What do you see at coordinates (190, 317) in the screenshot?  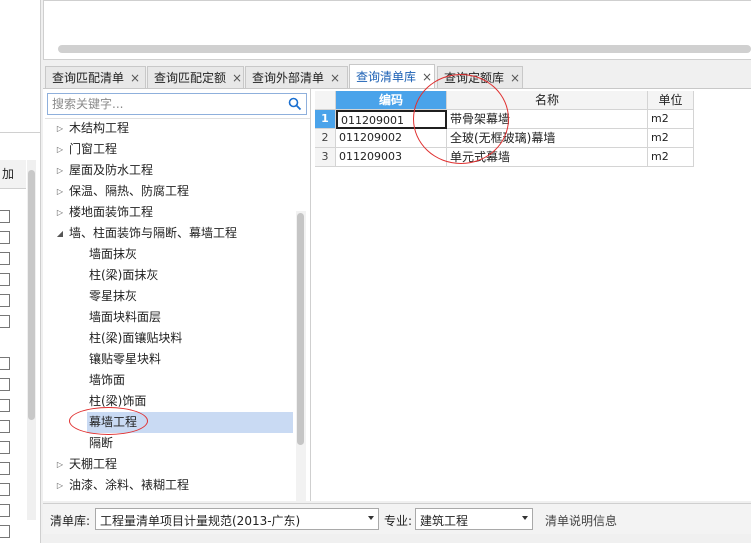 I see `tree-child-wall-tile: 墙面块料面层` at bounding box center [190, 317].